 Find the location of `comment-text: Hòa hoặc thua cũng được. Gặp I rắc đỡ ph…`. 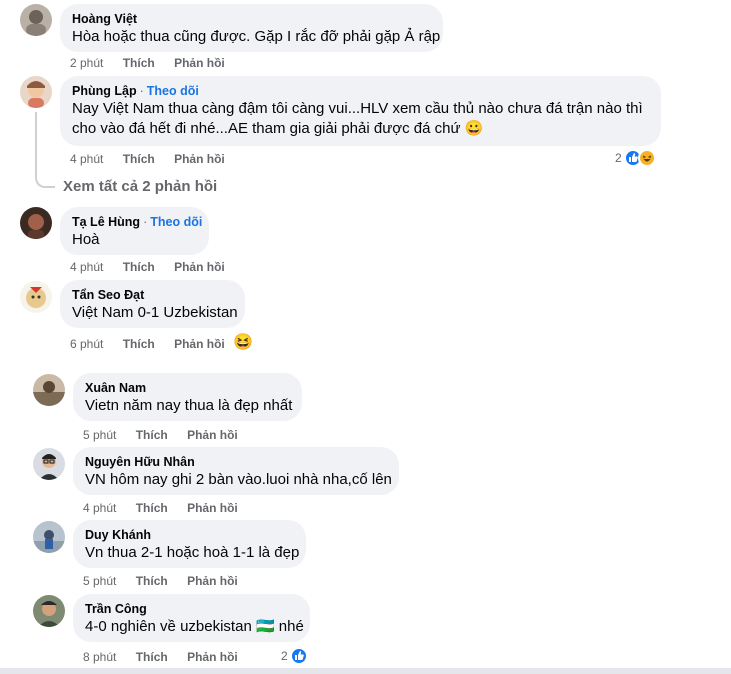

comment-text: Hòa hoặc thua cũng được. Gặp I rắc đỡ ph… is located at coordinates (256, 36).